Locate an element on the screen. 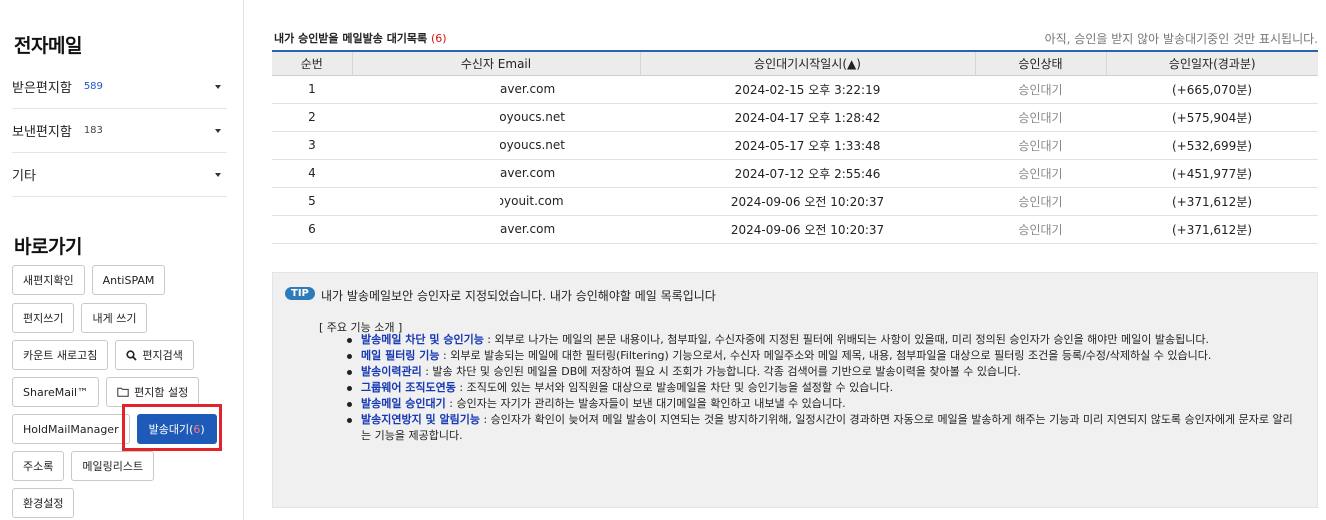  feature-key: 발송지연방지 및 알림기능 is located at coordinates (420, 419).